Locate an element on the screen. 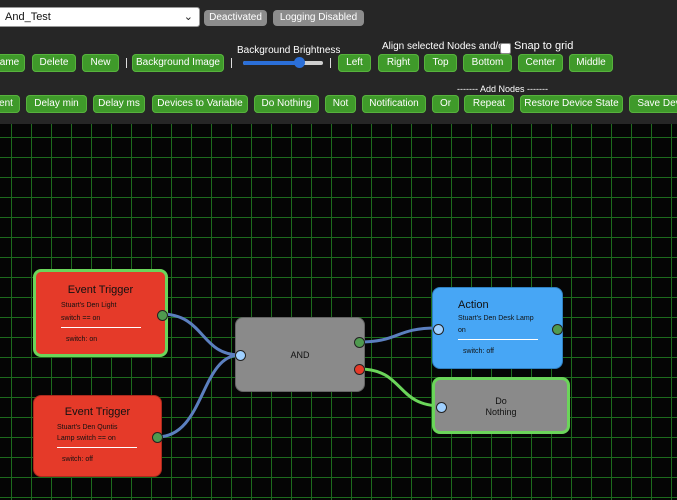  snap-to-grid-checkbox is located at coordinates (505, 48).